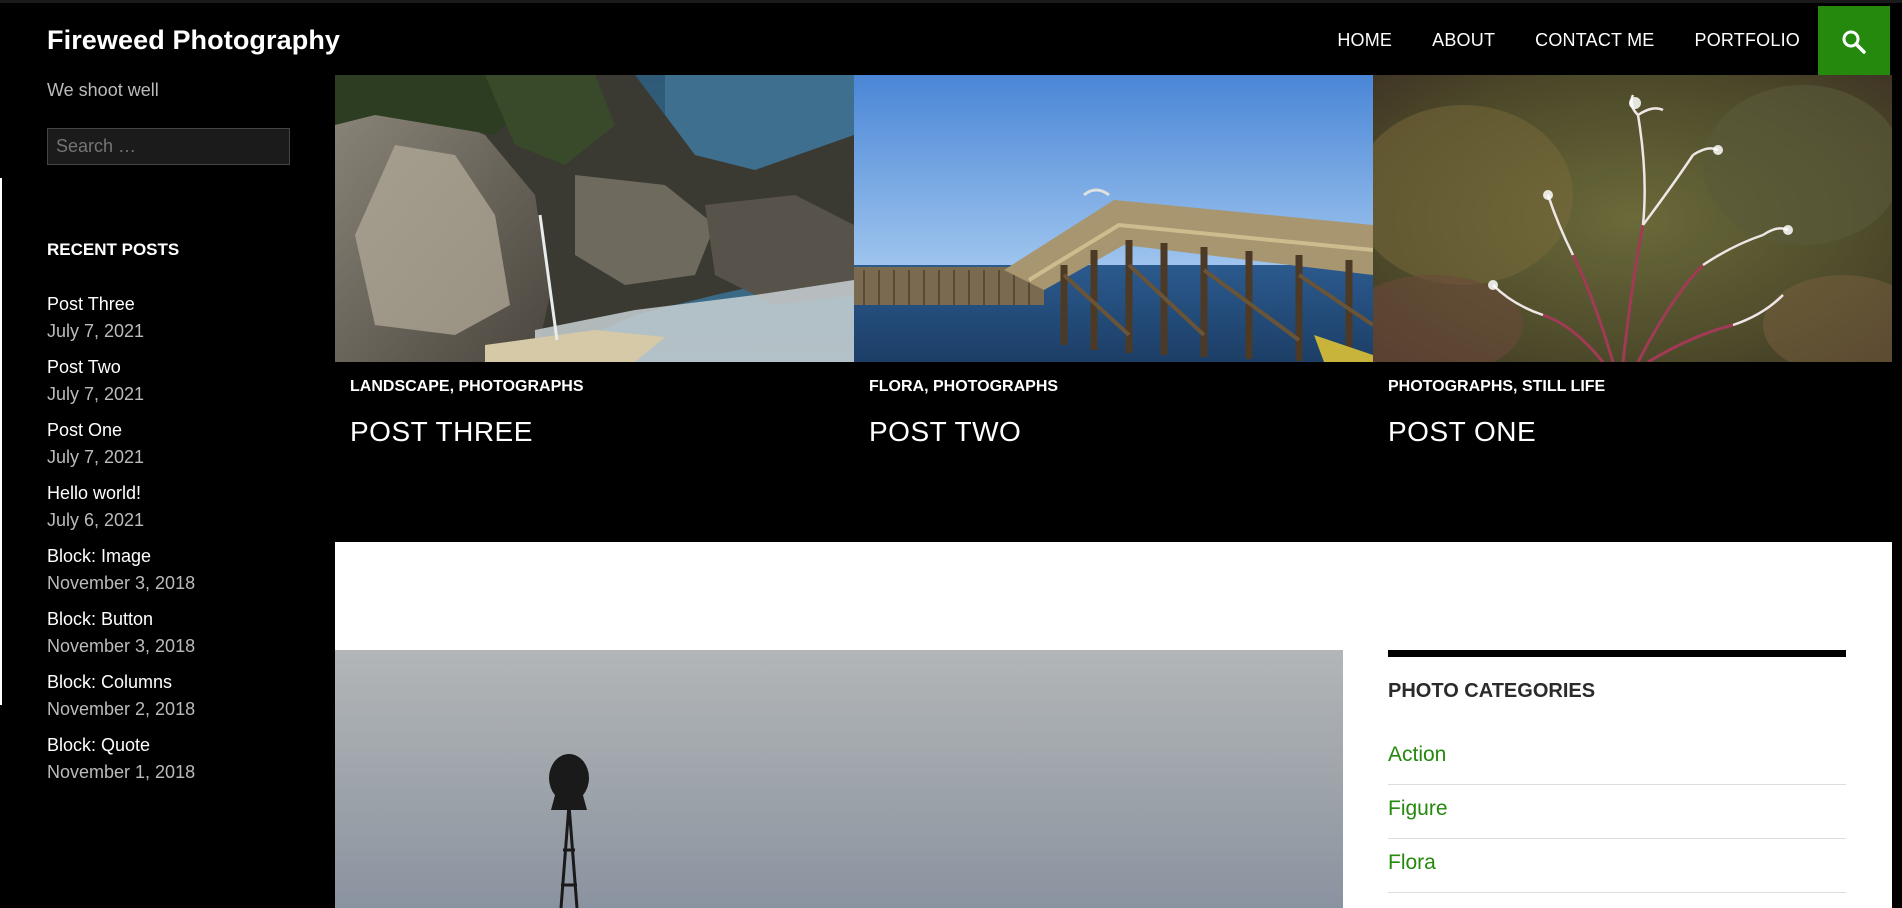 The width and height of the screenshot is (1902, 908). I want to click on search-icon, so click(1854, 42).